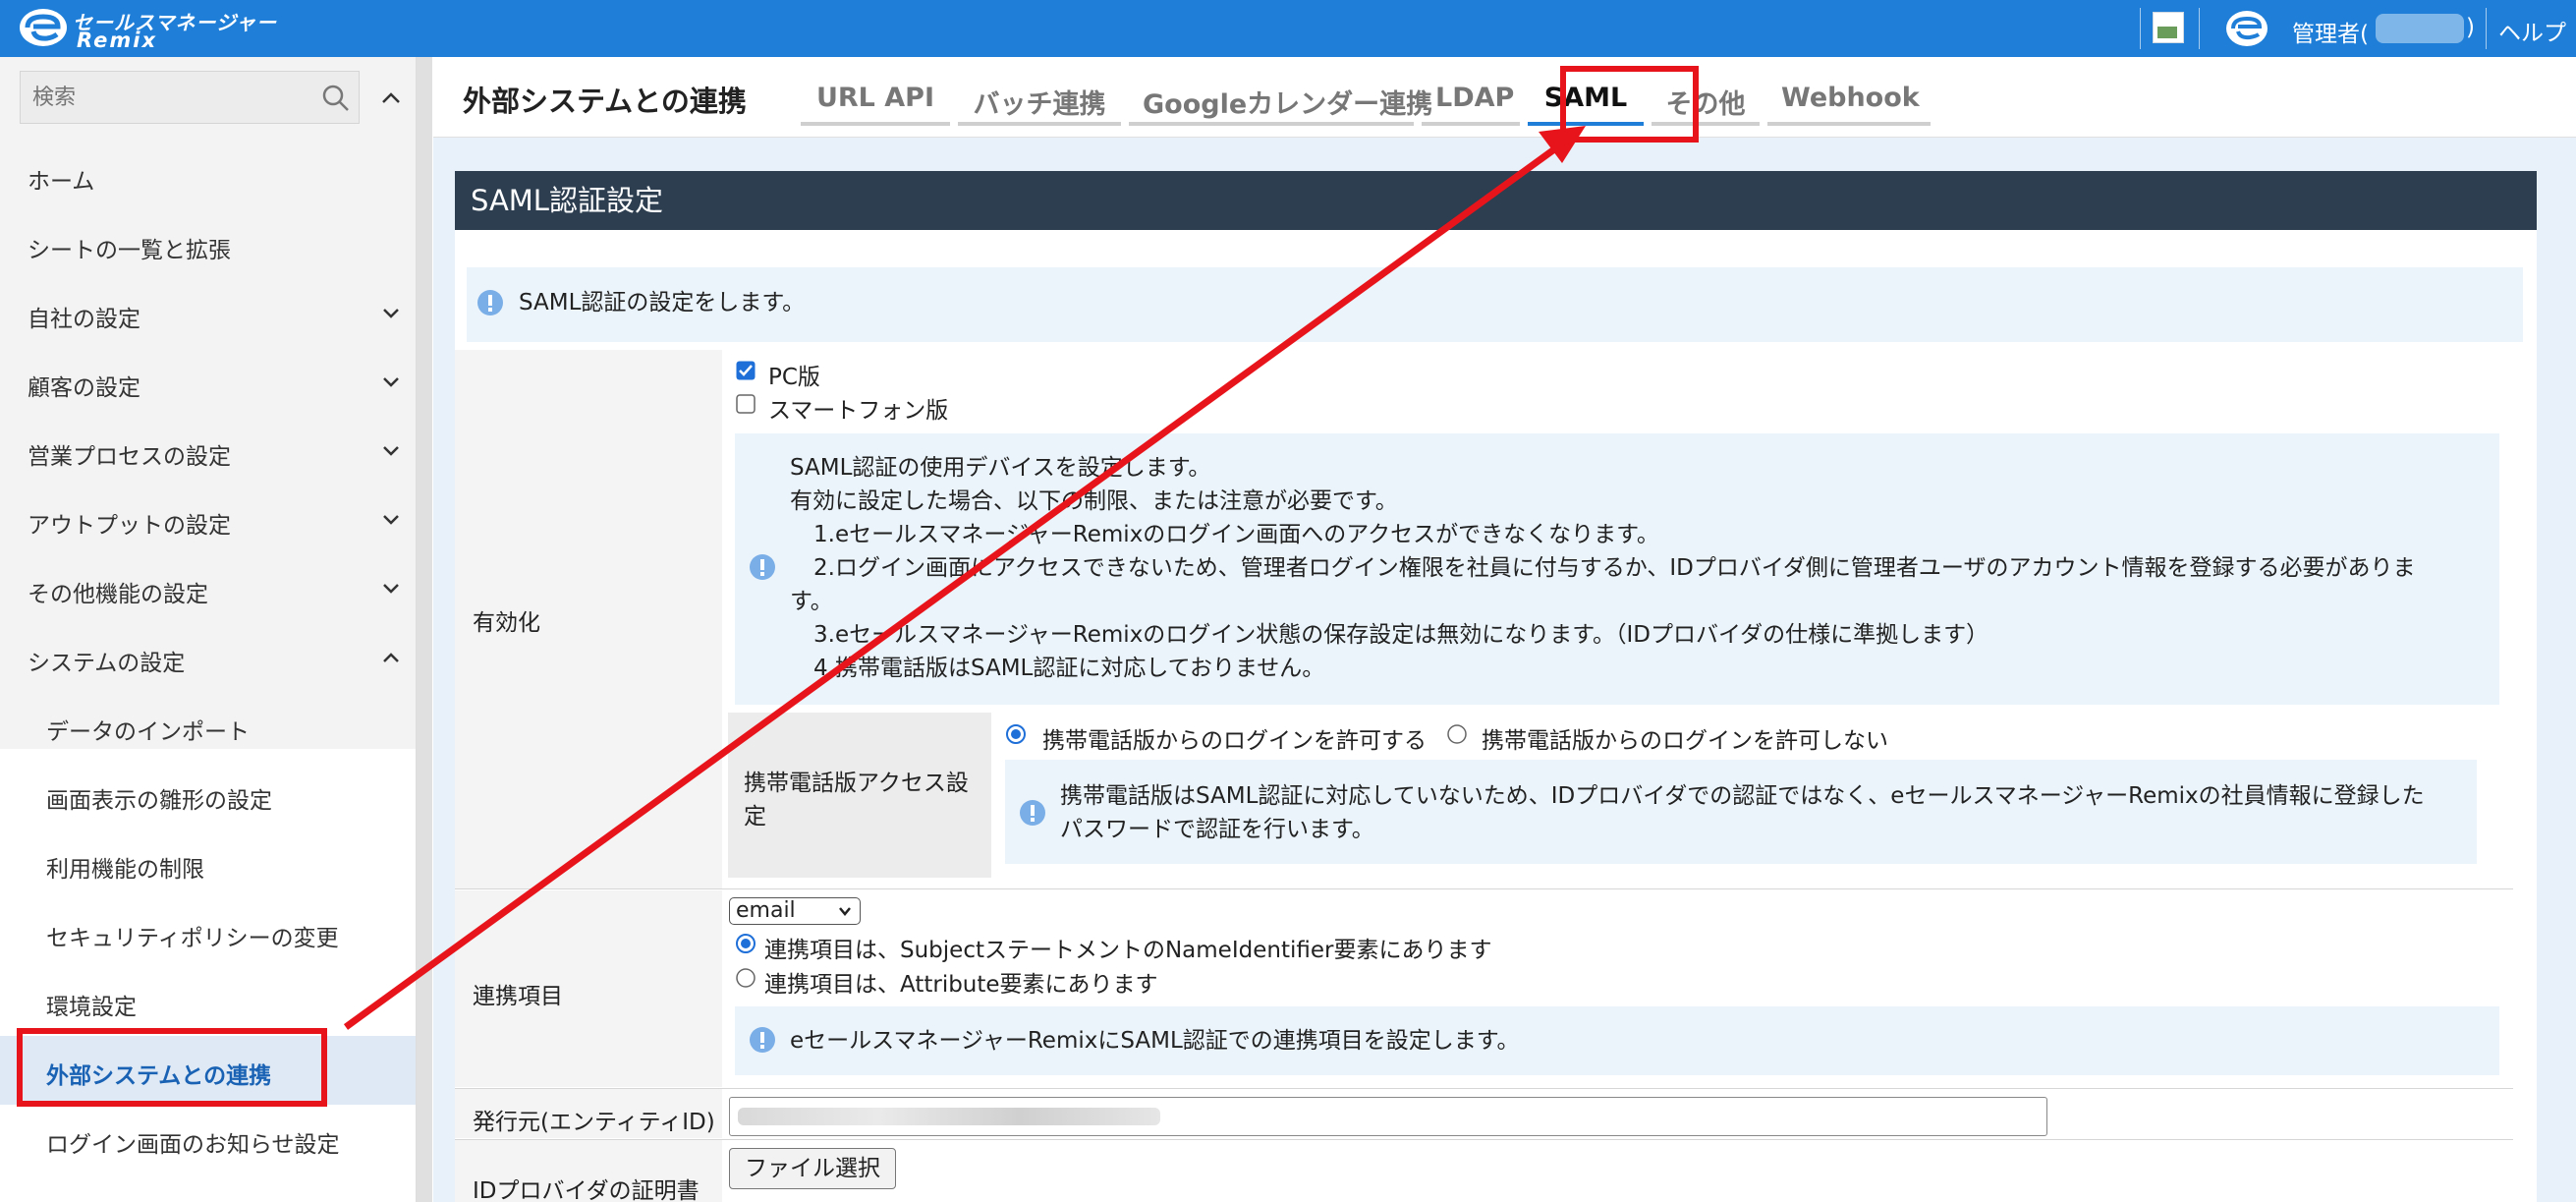  I want to click on link-item-select-value: email, so click(766, 910).